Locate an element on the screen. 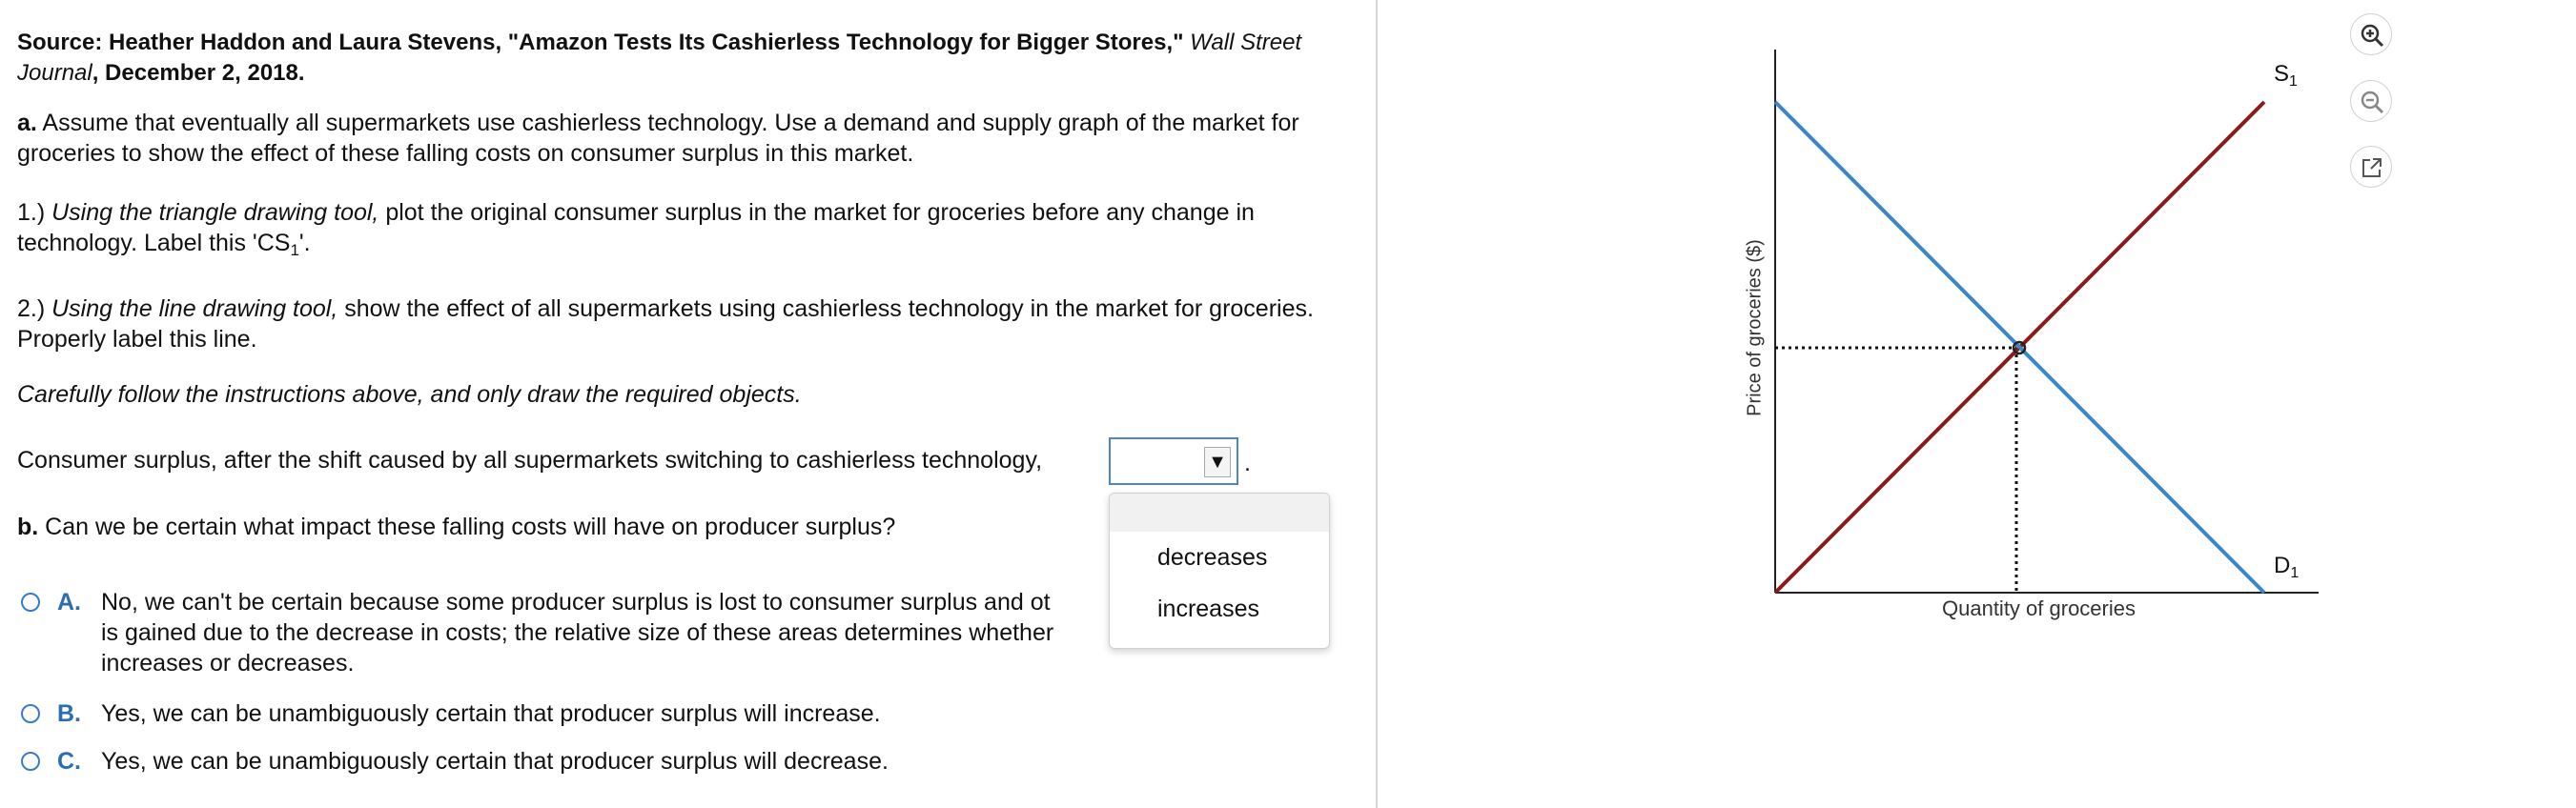 The width and height of the screenshot is (2576, 808). zoom-out-icon is located at coordinates (2372, 102).